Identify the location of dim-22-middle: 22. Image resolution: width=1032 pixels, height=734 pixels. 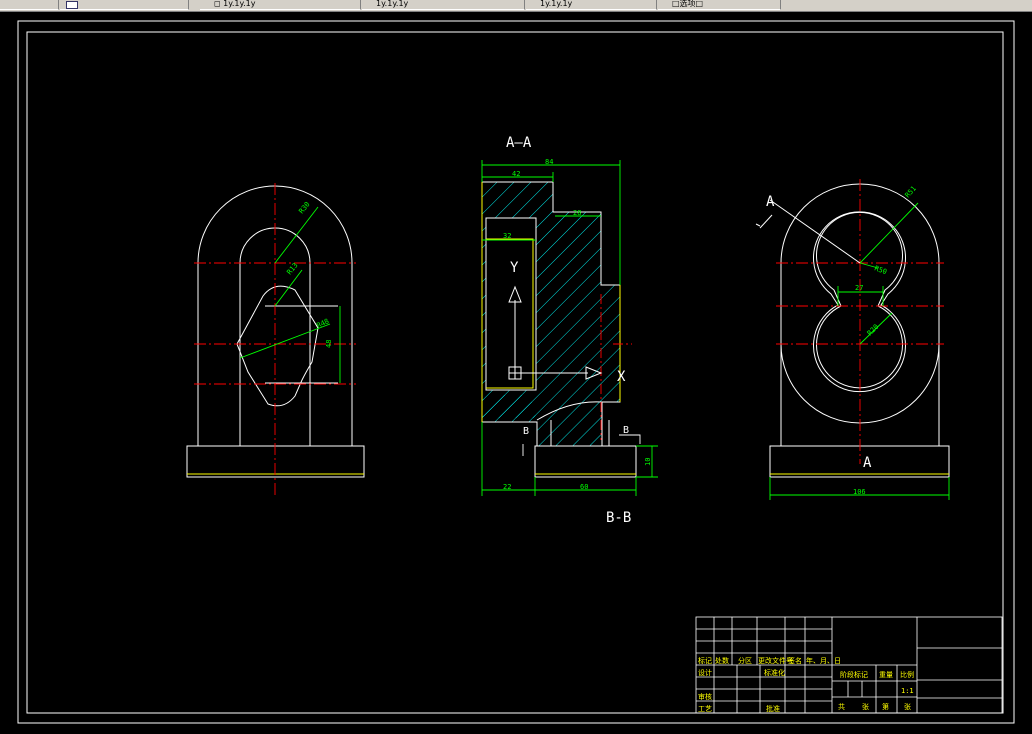
(507, 487).